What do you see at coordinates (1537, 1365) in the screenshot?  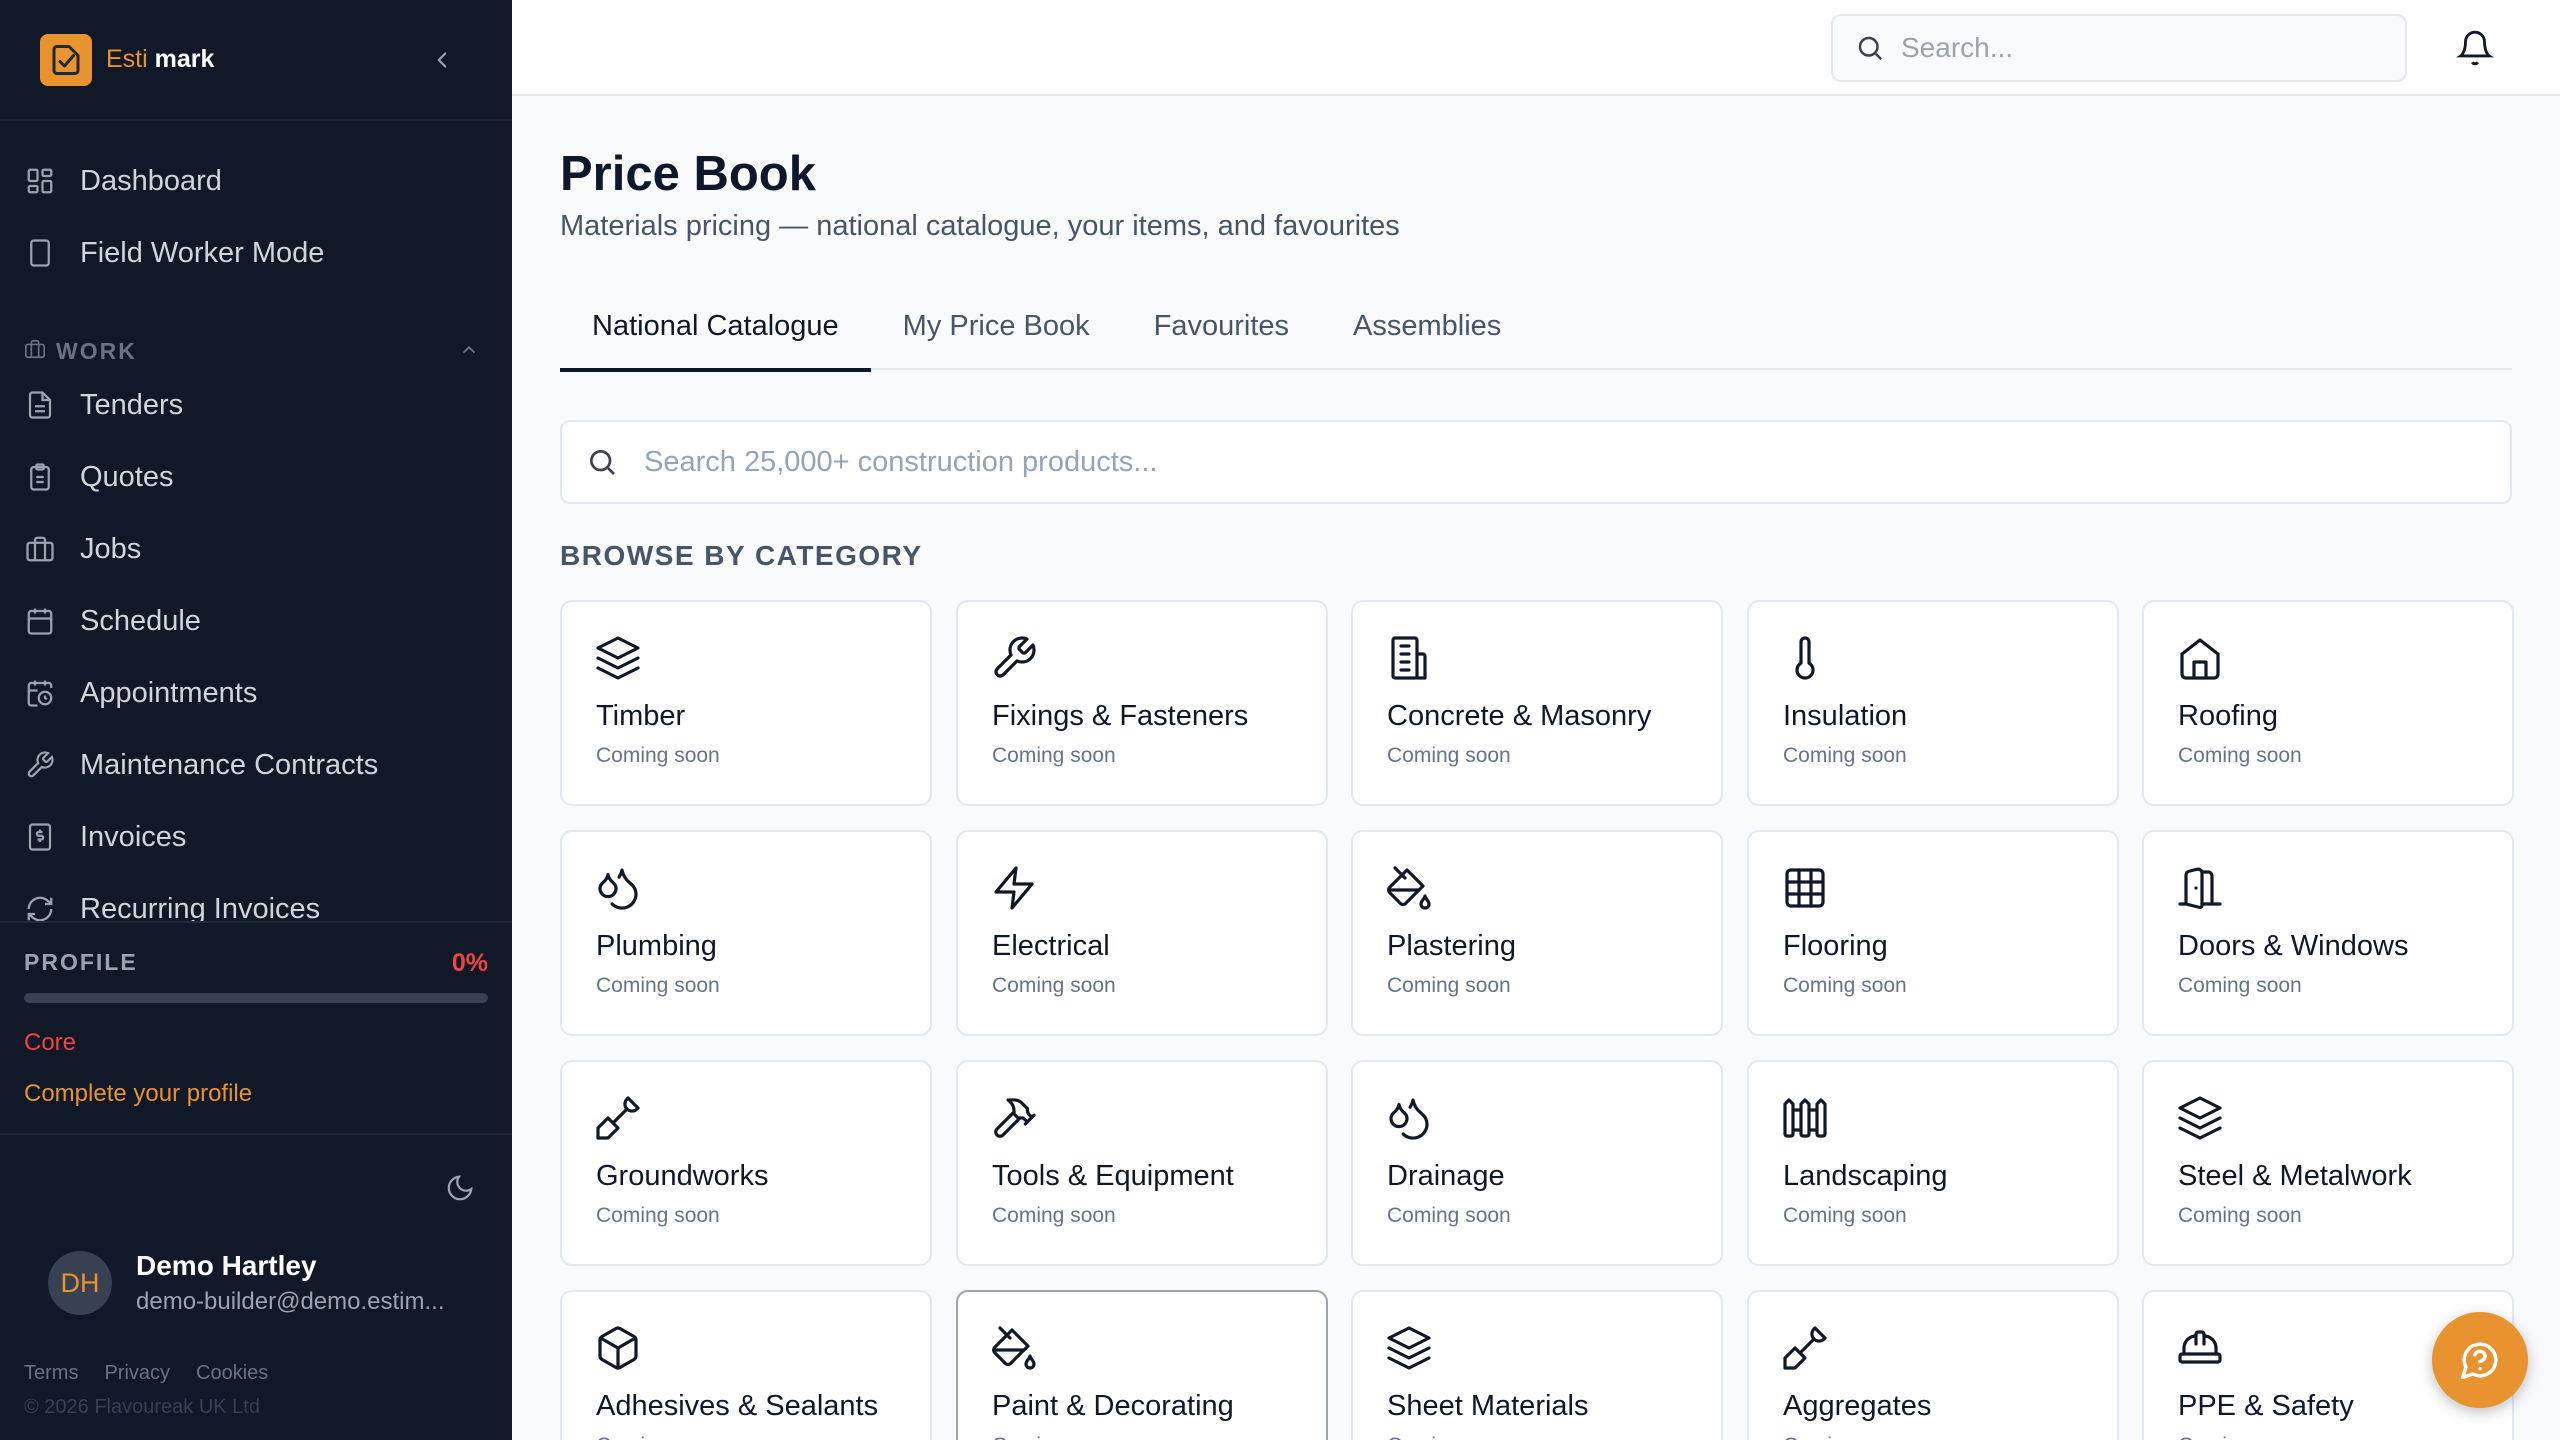 I see `category-card-sheet-materials: Sheet Materials Coming soon` at bounding box center [1537, 1365].